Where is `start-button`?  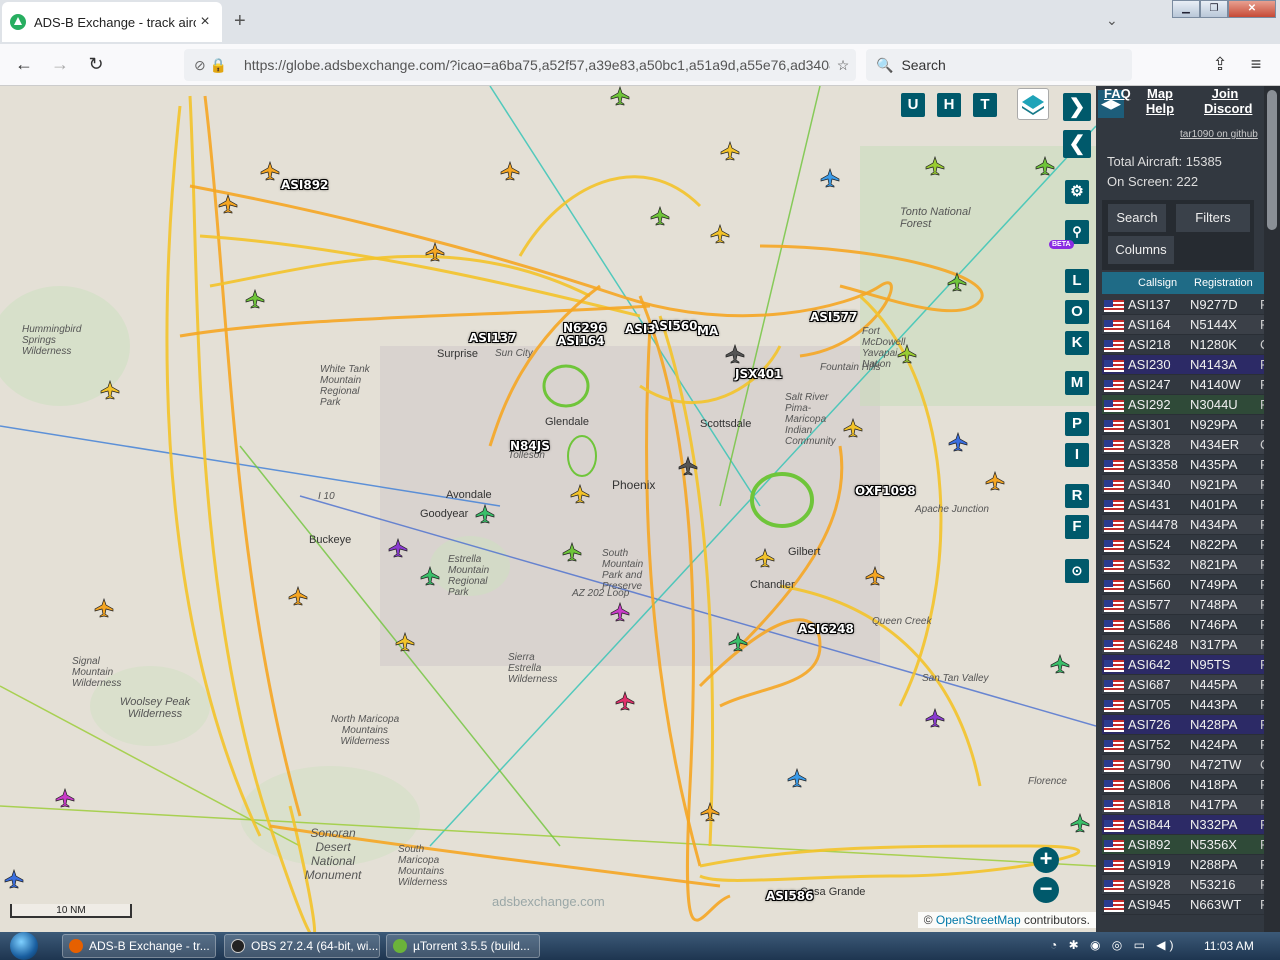 start-button is located at coordinates (25, 946).